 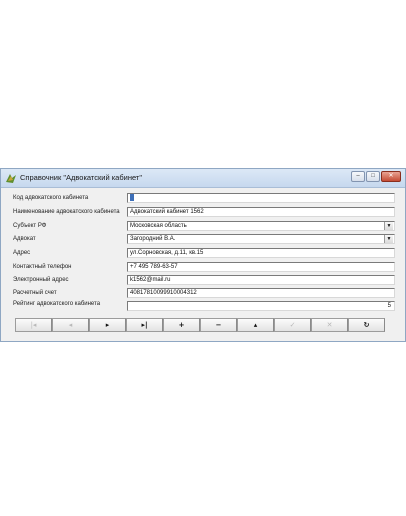 I want to click on field-row-phone: Контактный телефон +7 495 789-63-57, so click(x=203, y=268).